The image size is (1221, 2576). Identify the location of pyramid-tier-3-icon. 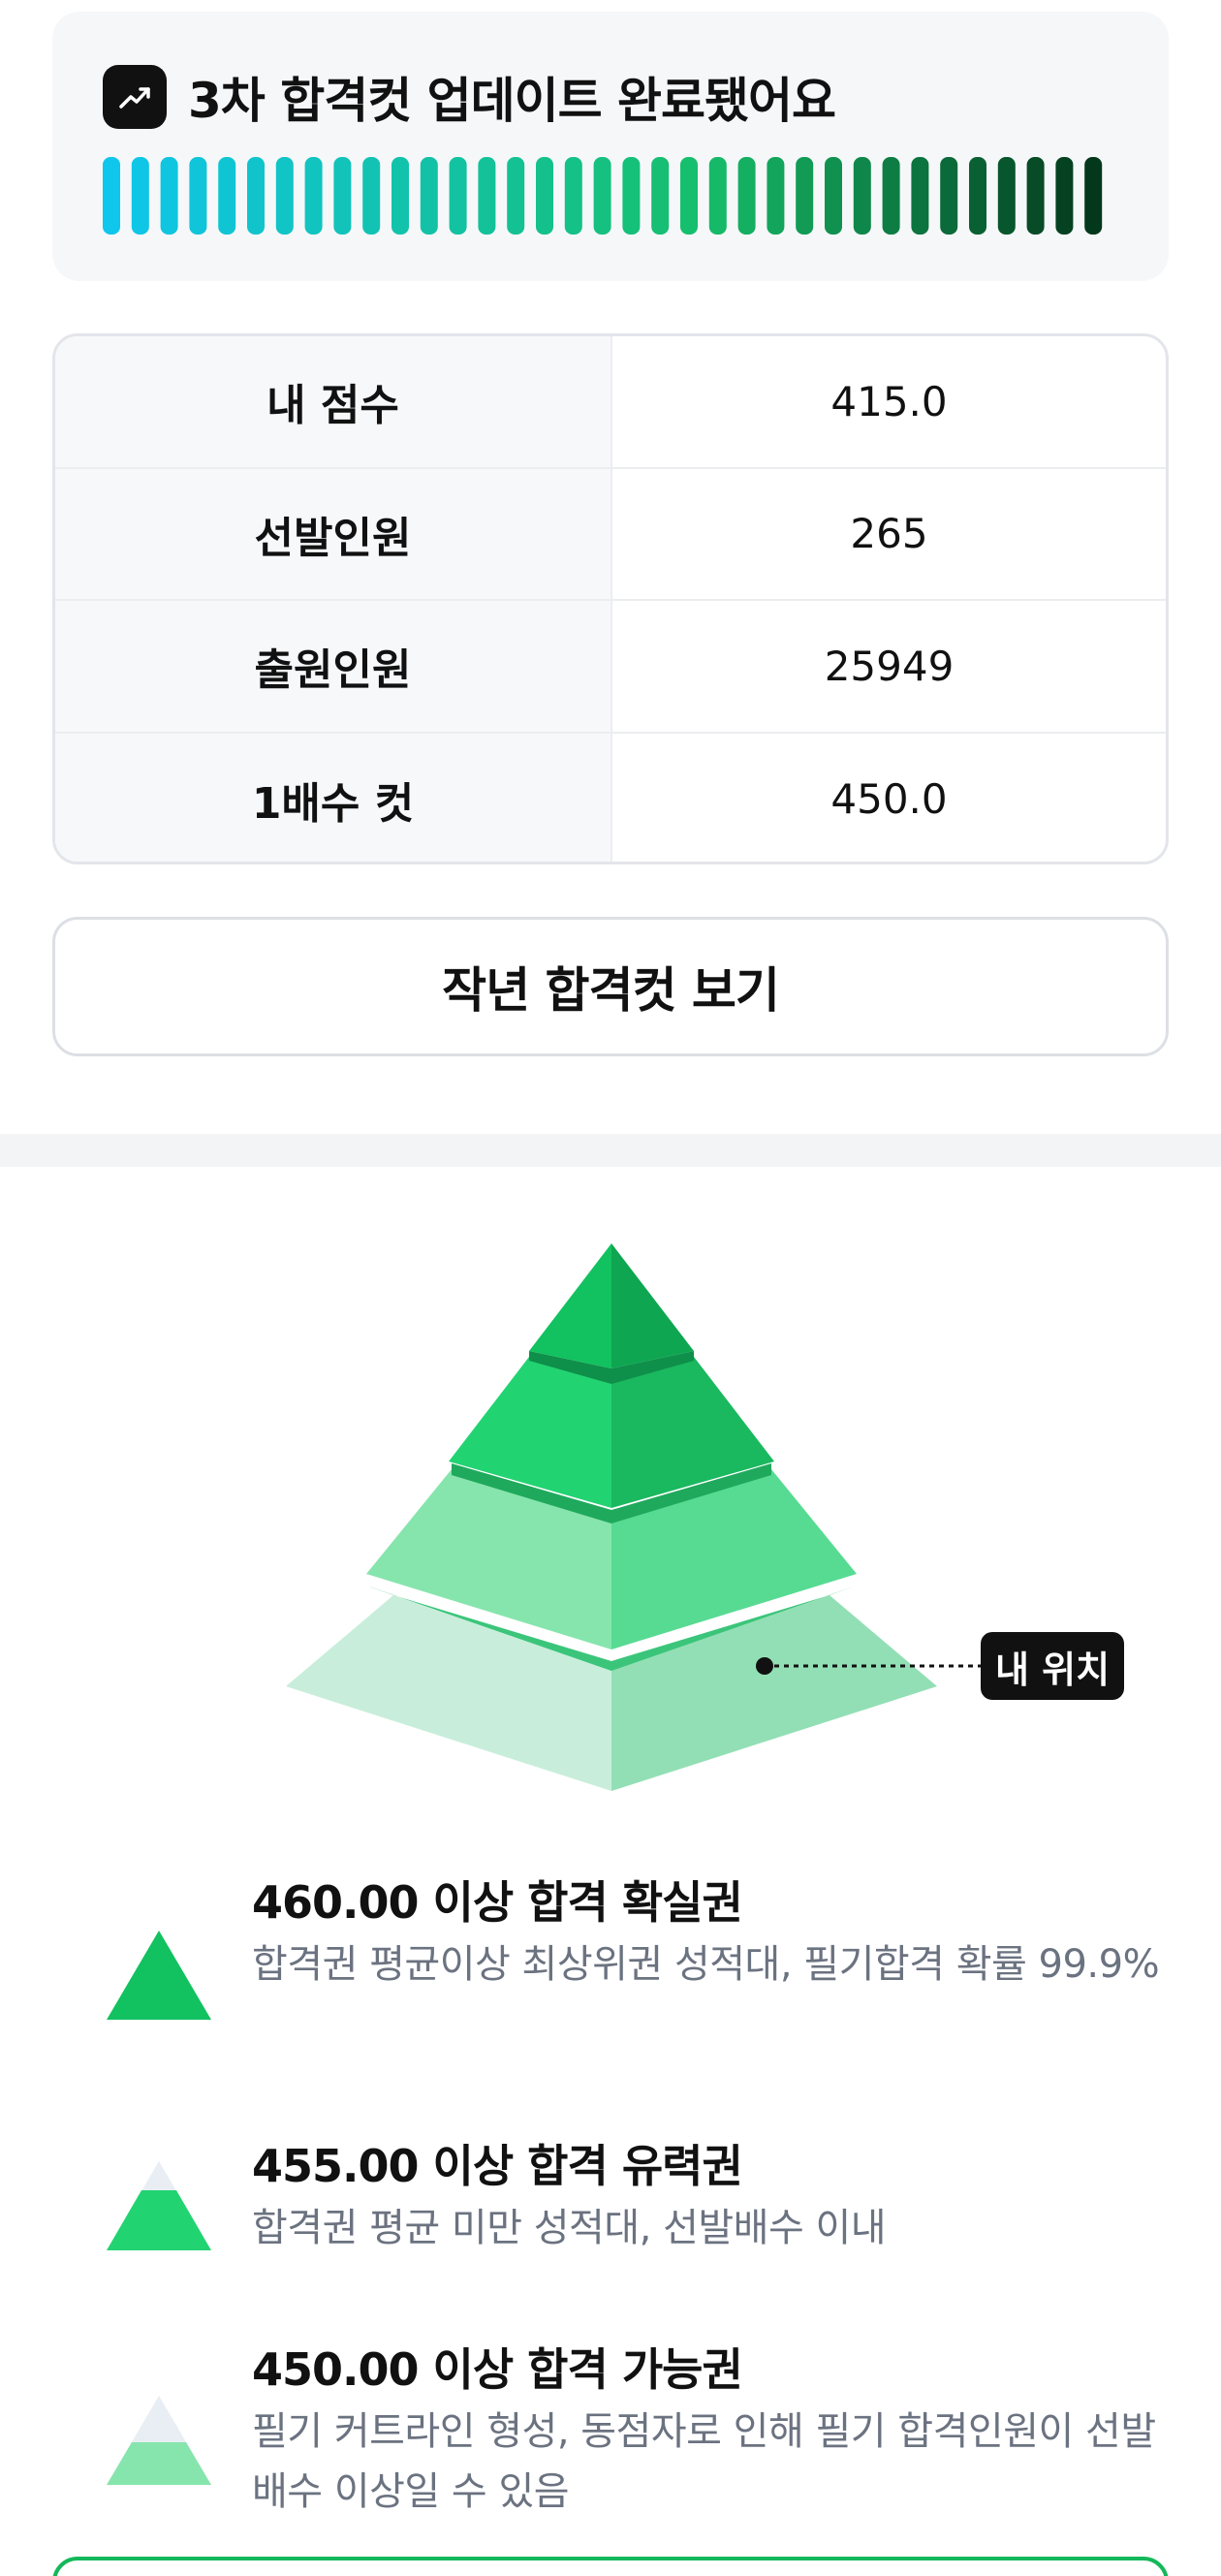
(159, 2440).